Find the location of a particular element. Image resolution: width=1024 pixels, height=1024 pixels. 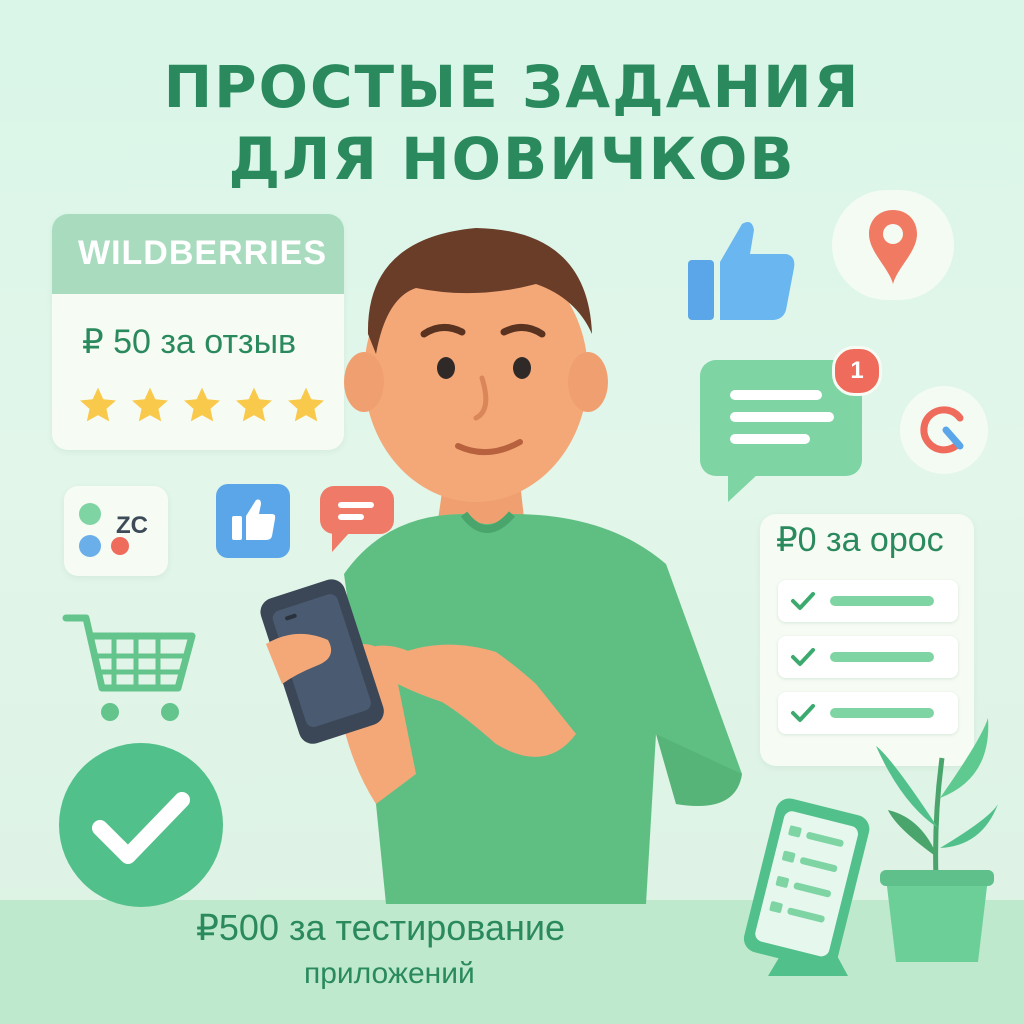

survey-price: ₽0 за орос is located at coordinates (860, 540).